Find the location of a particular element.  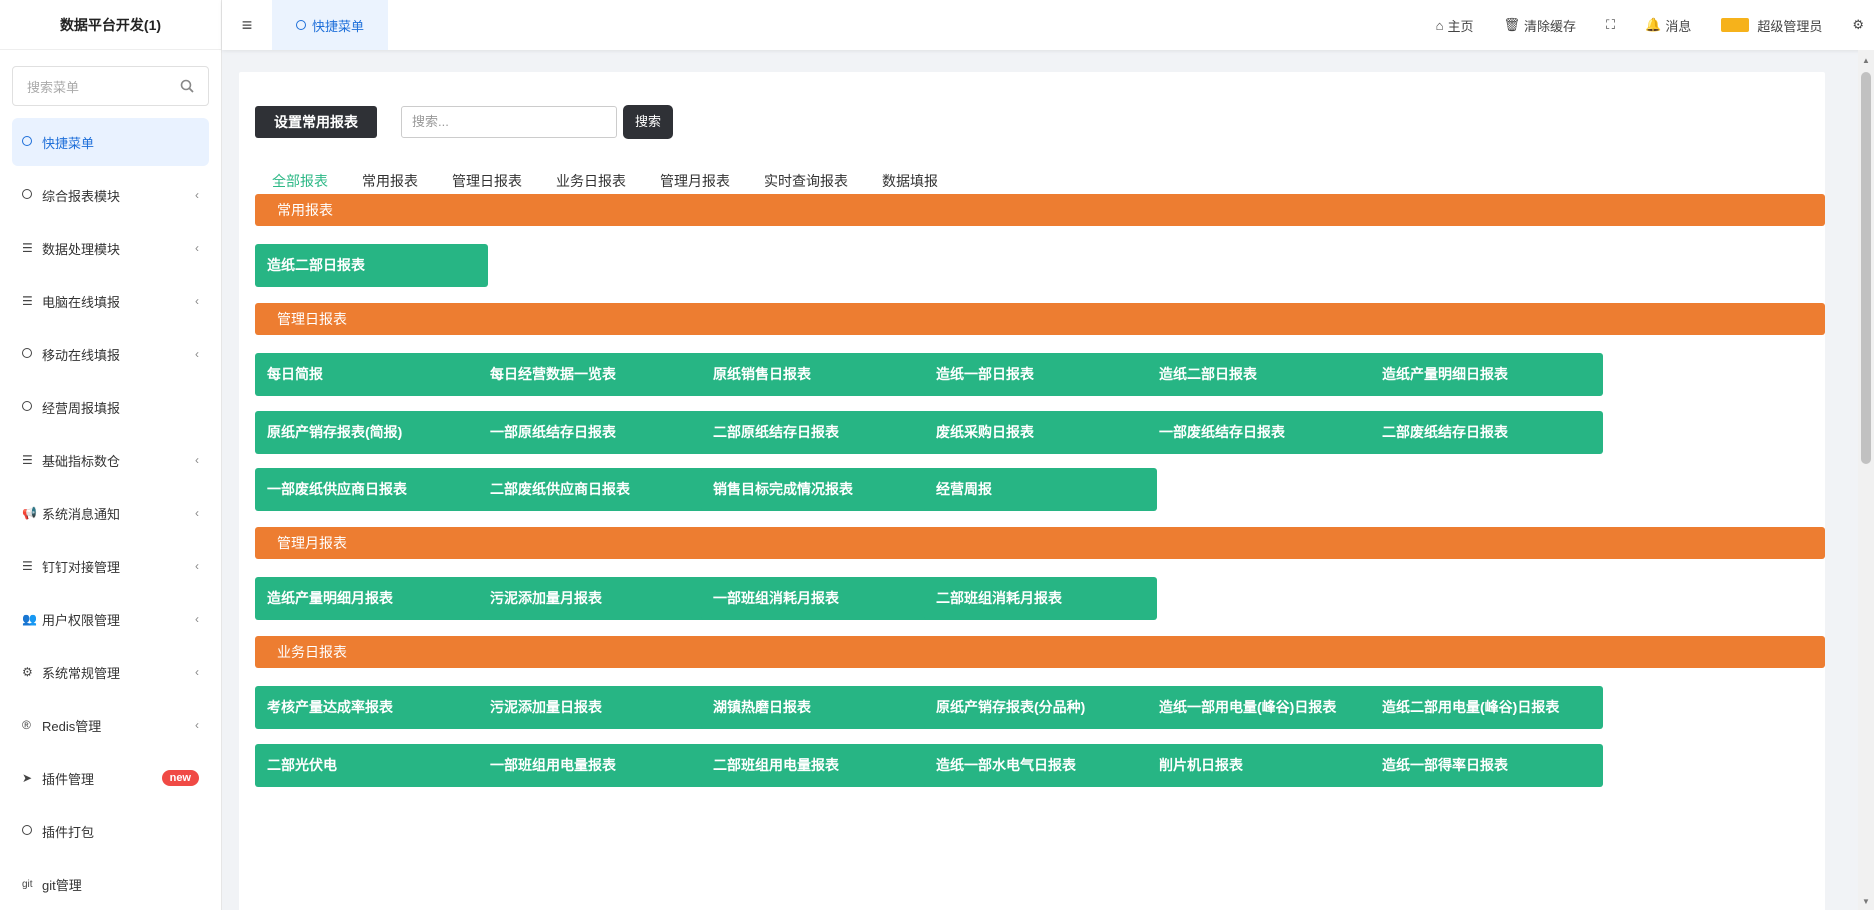

fullscreen-icon: ⛶ is located at coordinates (1610, 25).